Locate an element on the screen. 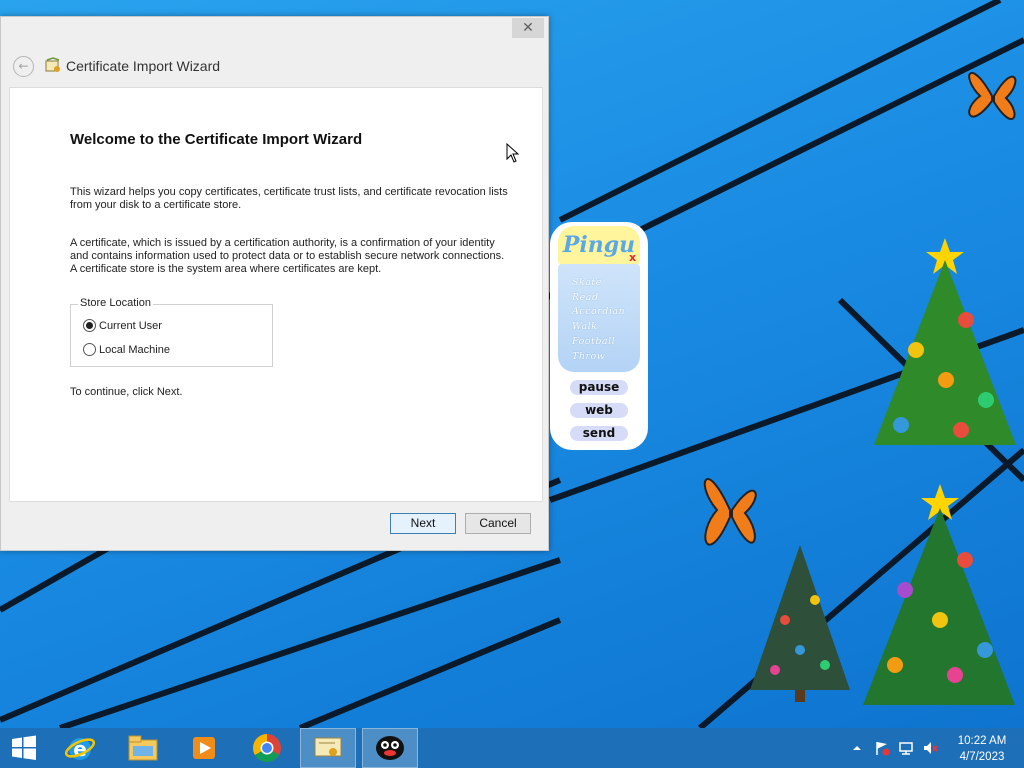  pingu-menu-item: Throw is located at coordinates (606, 357).